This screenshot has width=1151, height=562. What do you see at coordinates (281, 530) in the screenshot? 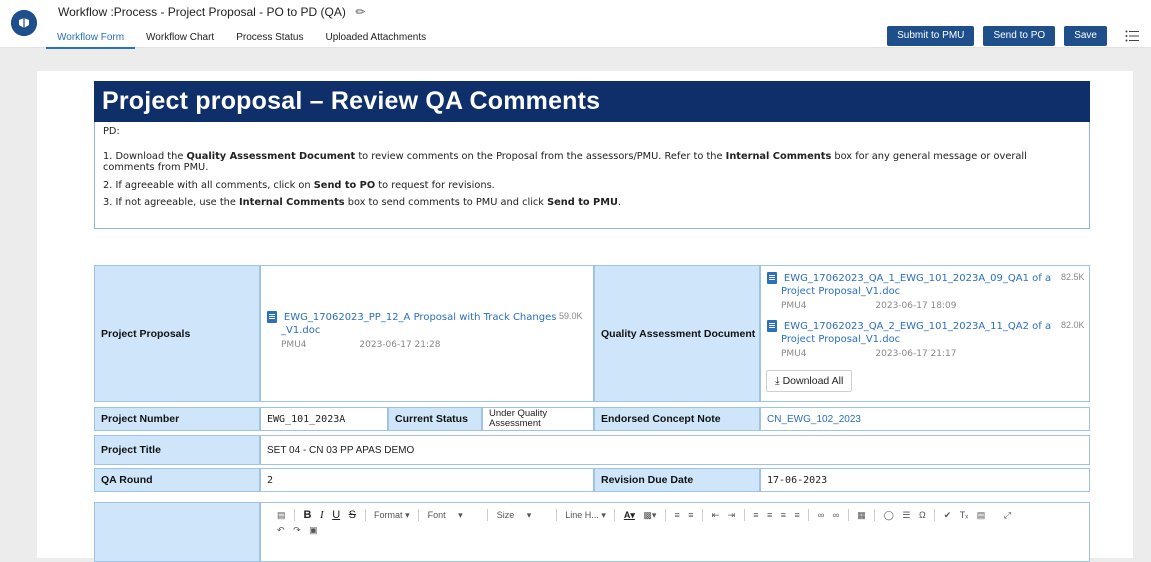
I see `undo-icon: ↶` at bounding box center [281, 530].